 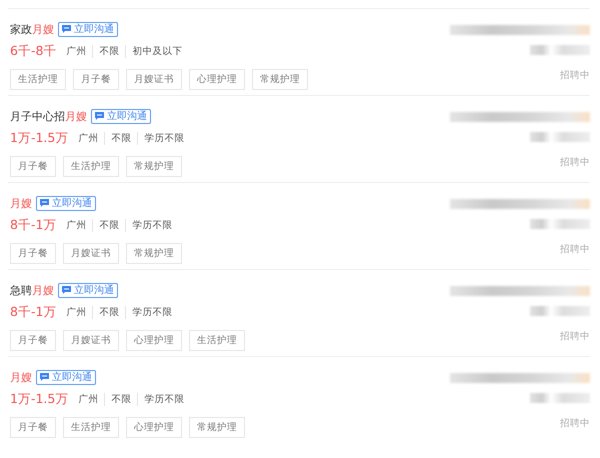 What do you see at coordinates (33, 51) in the screenshot?
I see `salary: 6千-8千` at bounding box center [33, 51].